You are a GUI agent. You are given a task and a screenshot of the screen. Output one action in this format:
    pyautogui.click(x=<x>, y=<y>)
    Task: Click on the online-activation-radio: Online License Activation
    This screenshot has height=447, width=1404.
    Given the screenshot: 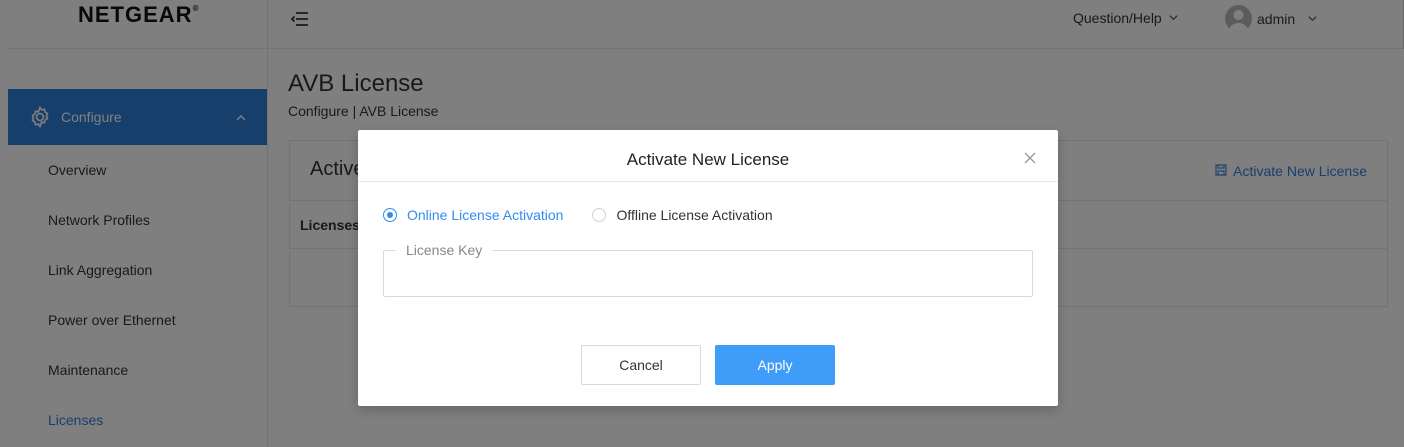 What is the action you would take?
    pyautogui.click(x=473, y=215)
    